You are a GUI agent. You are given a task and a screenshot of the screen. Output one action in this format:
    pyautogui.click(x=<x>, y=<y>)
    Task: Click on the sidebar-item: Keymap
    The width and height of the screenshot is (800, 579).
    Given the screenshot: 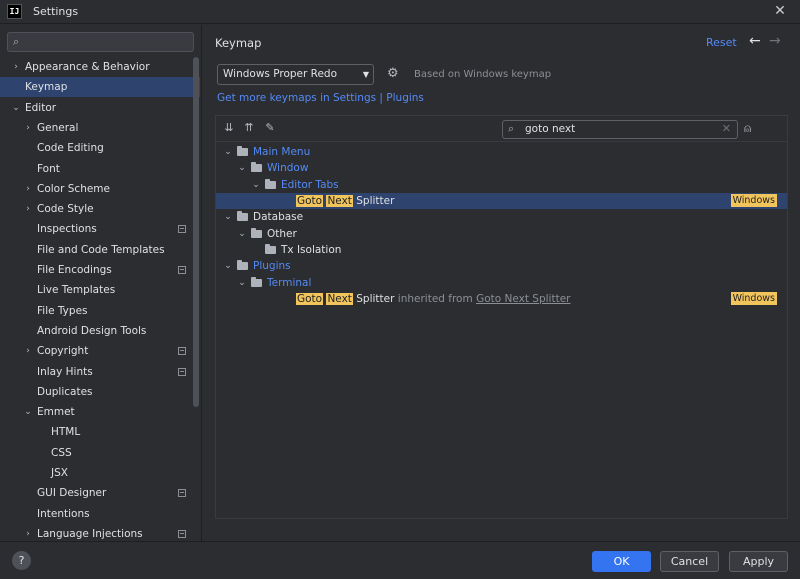 What is the action you would take?
    pyautogui.click(x=100, y=87)
    